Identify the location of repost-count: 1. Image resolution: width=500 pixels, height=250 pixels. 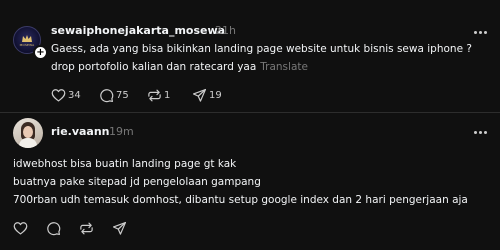
(167, 95).